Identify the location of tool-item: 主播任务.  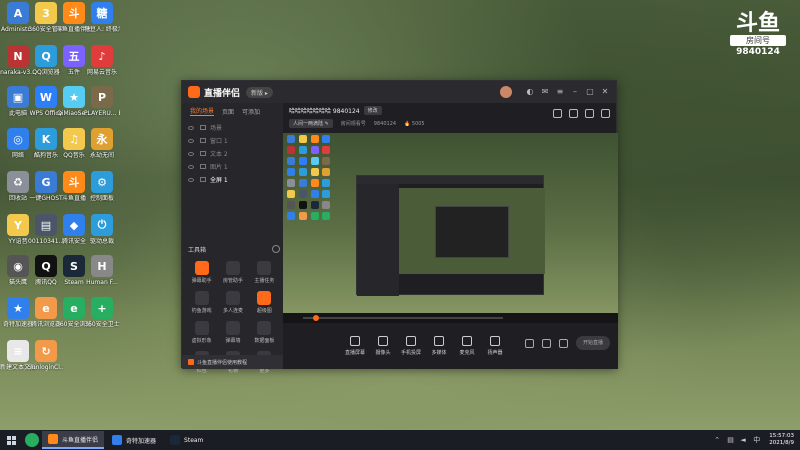
(264, 272).